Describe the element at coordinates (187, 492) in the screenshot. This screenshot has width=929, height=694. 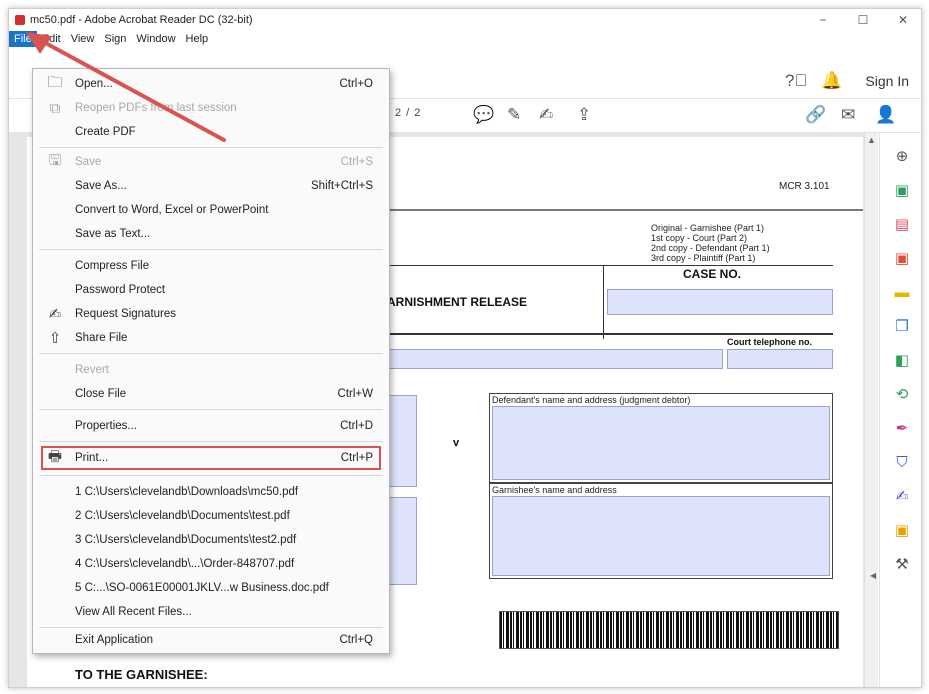
I see `menu-item-label: 1 C:\Users\clevelandb\Downloads\mc50.pdf` at that location.